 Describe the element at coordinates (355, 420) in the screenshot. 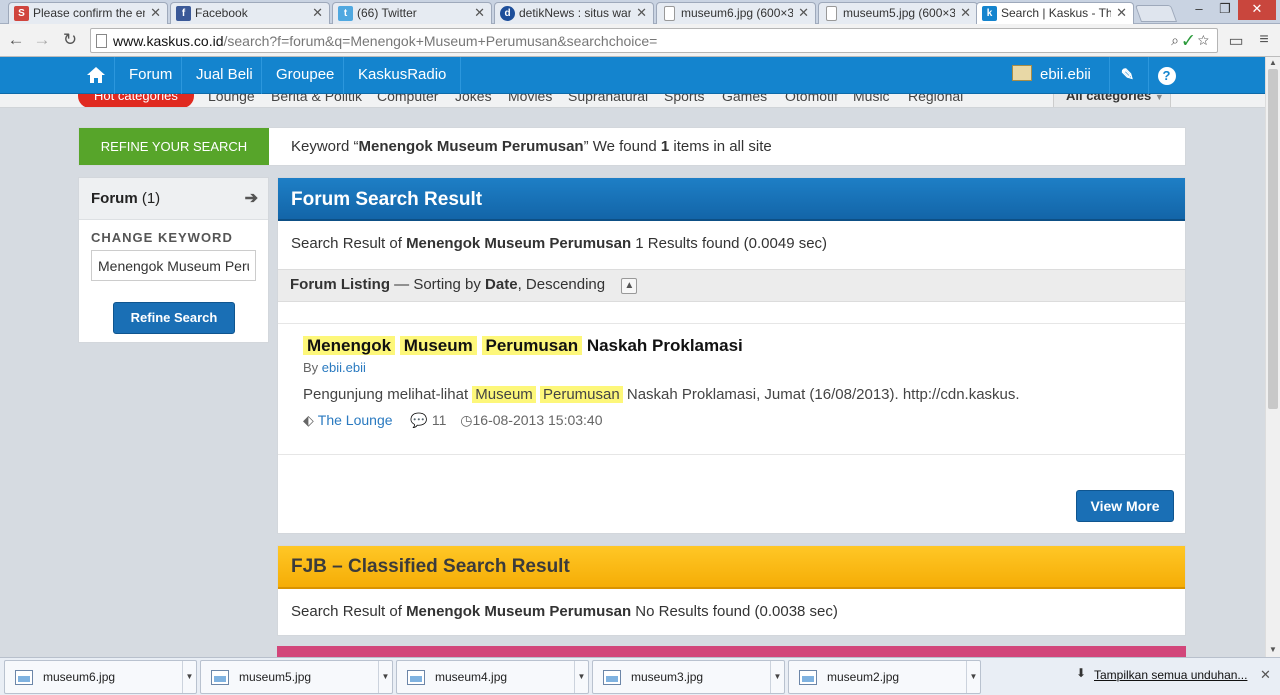

I see `forum-link: The Lounge` at that location.